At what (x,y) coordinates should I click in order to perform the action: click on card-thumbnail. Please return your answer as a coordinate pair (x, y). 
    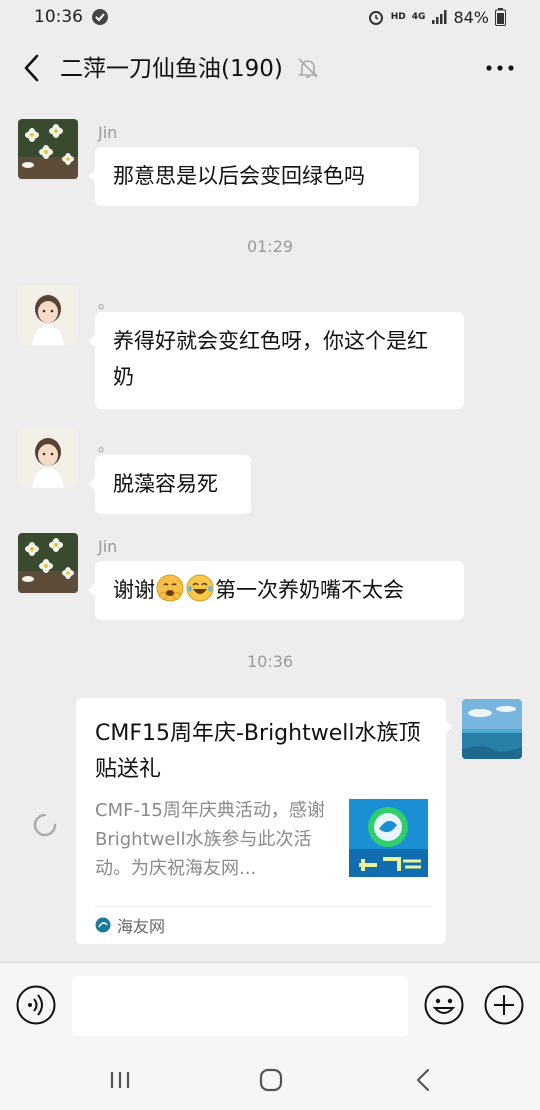
    Looking at the image, I should click on (388, 838).